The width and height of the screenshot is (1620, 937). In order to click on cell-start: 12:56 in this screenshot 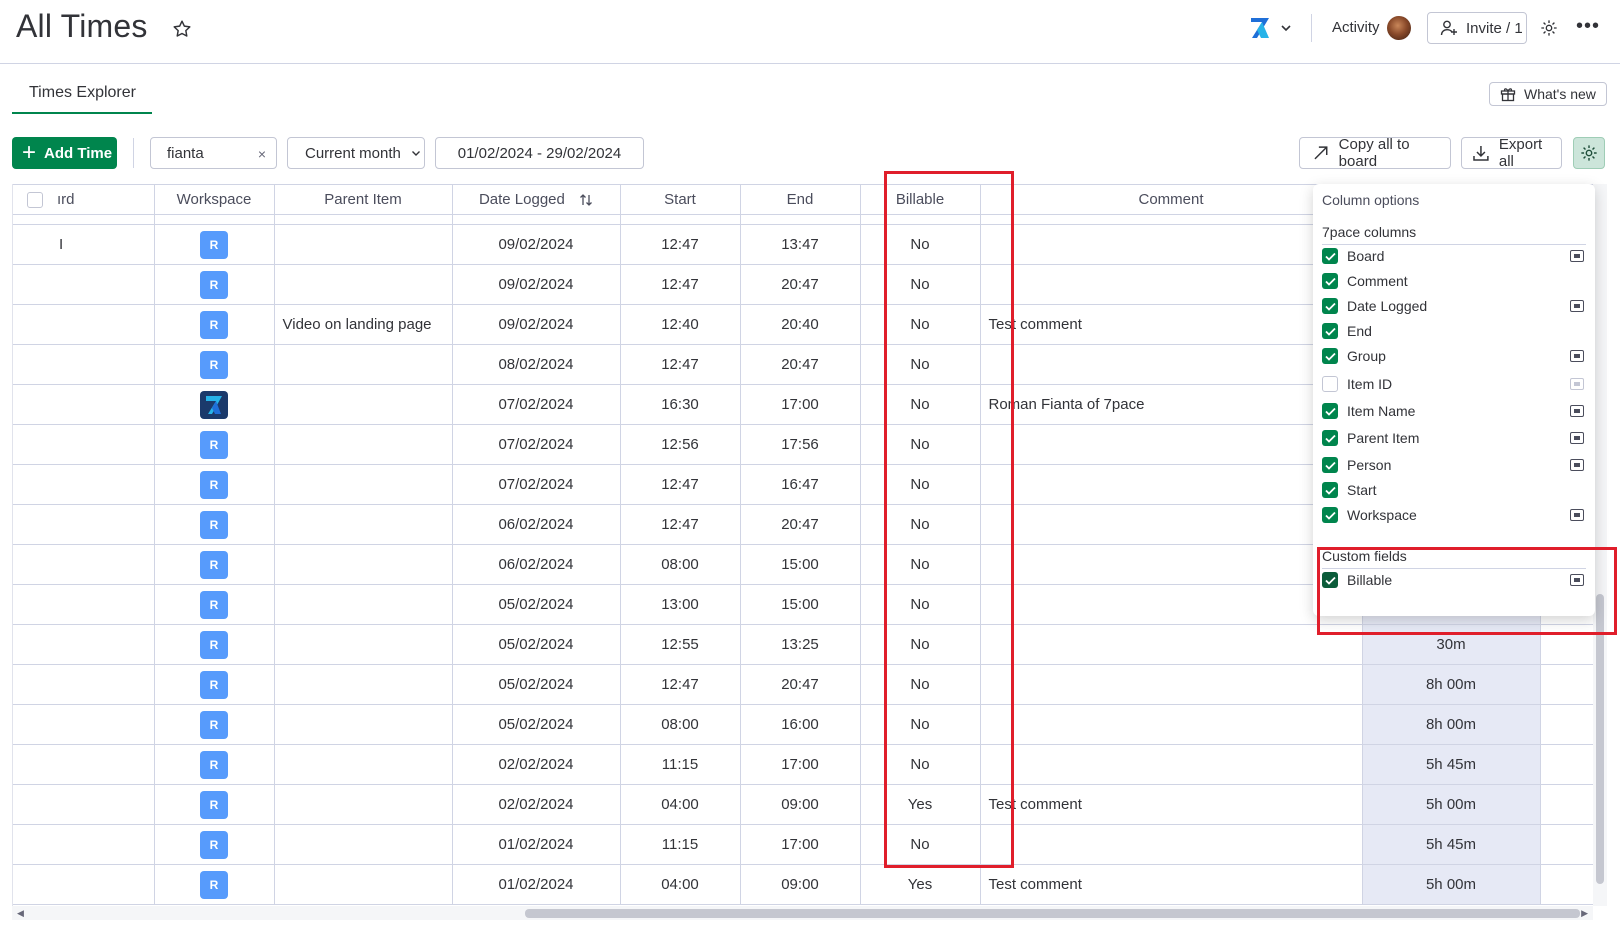, I will do `click(680, 444)`.